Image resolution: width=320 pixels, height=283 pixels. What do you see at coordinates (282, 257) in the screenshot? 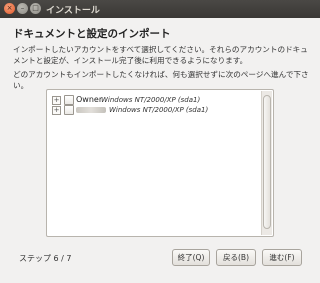
I see `forward-button: 進む(F)` at bounding box center [282, 257].